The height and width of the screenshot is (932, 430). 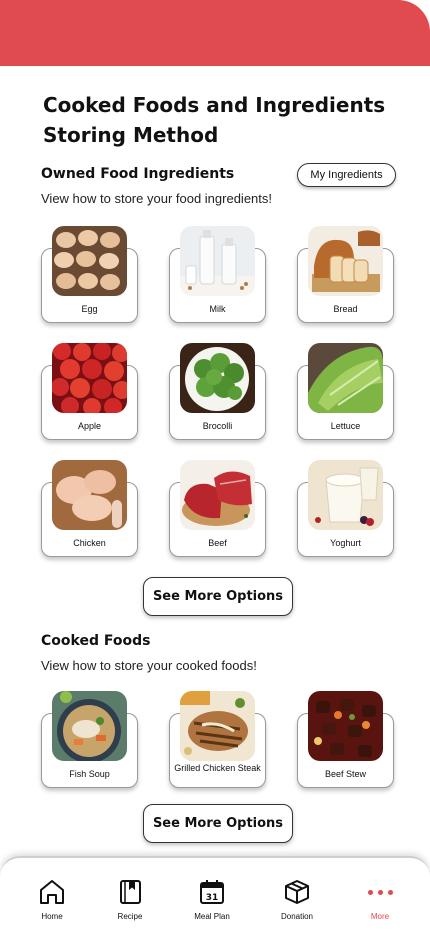 I want to click on bottom-nav: Home Recipe 31 Meal Plan Donation More, so click(x=215, y=894).